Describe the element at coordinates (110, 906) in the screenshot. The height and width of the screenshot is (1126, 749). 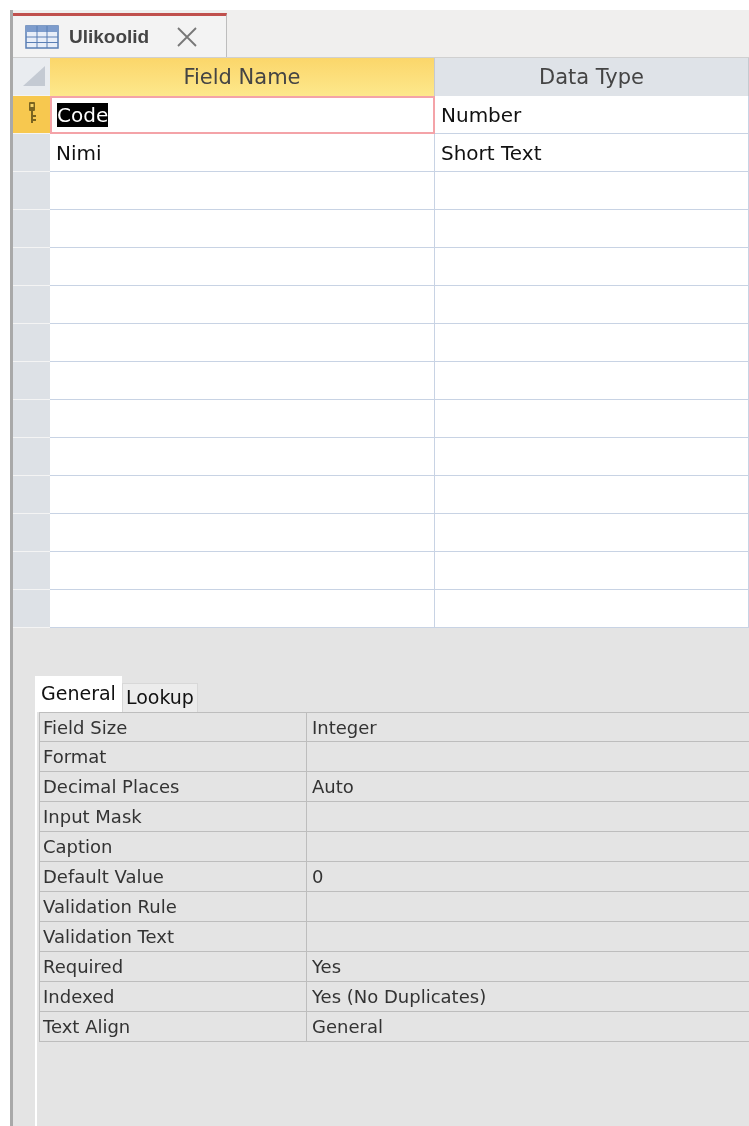
I see `property-label: Validation Rule` at that location.